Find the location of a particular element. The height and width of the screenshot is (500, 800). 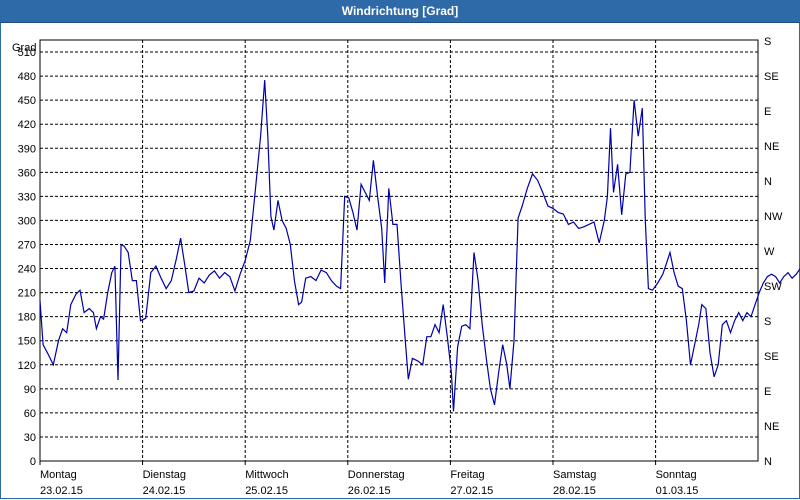

y-tick-label: 480 is located at coordinates (27, 77).